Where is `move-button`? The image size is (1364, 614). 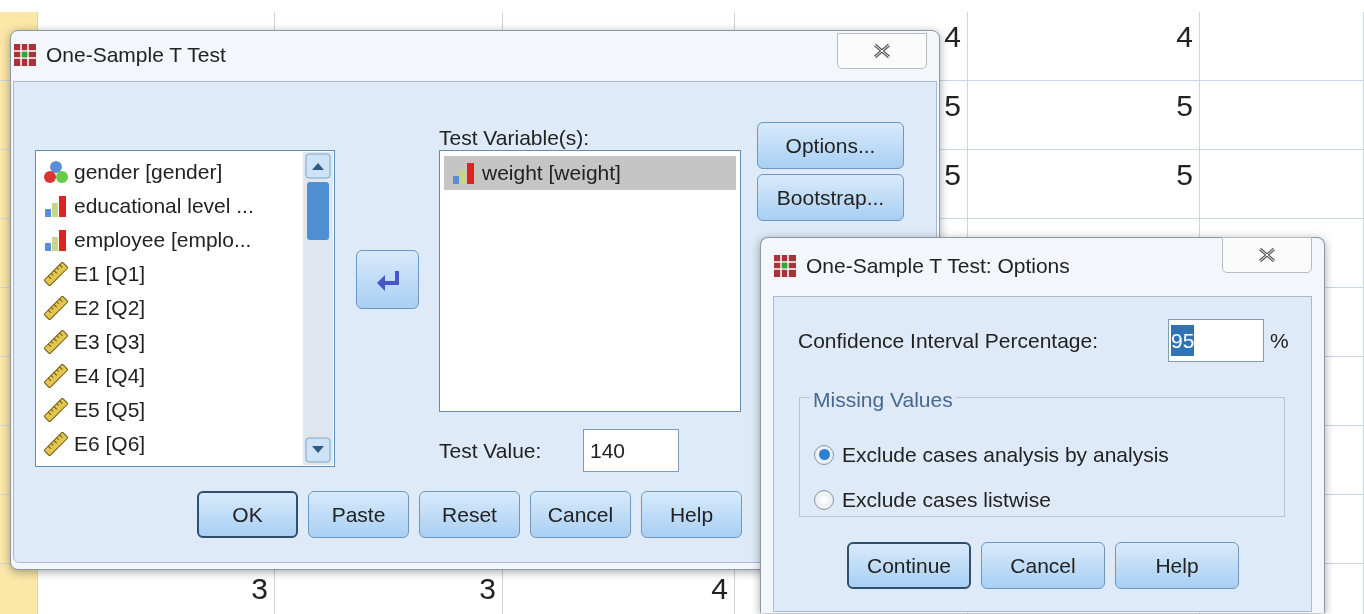 move-button is located at coordinates (387, 279).